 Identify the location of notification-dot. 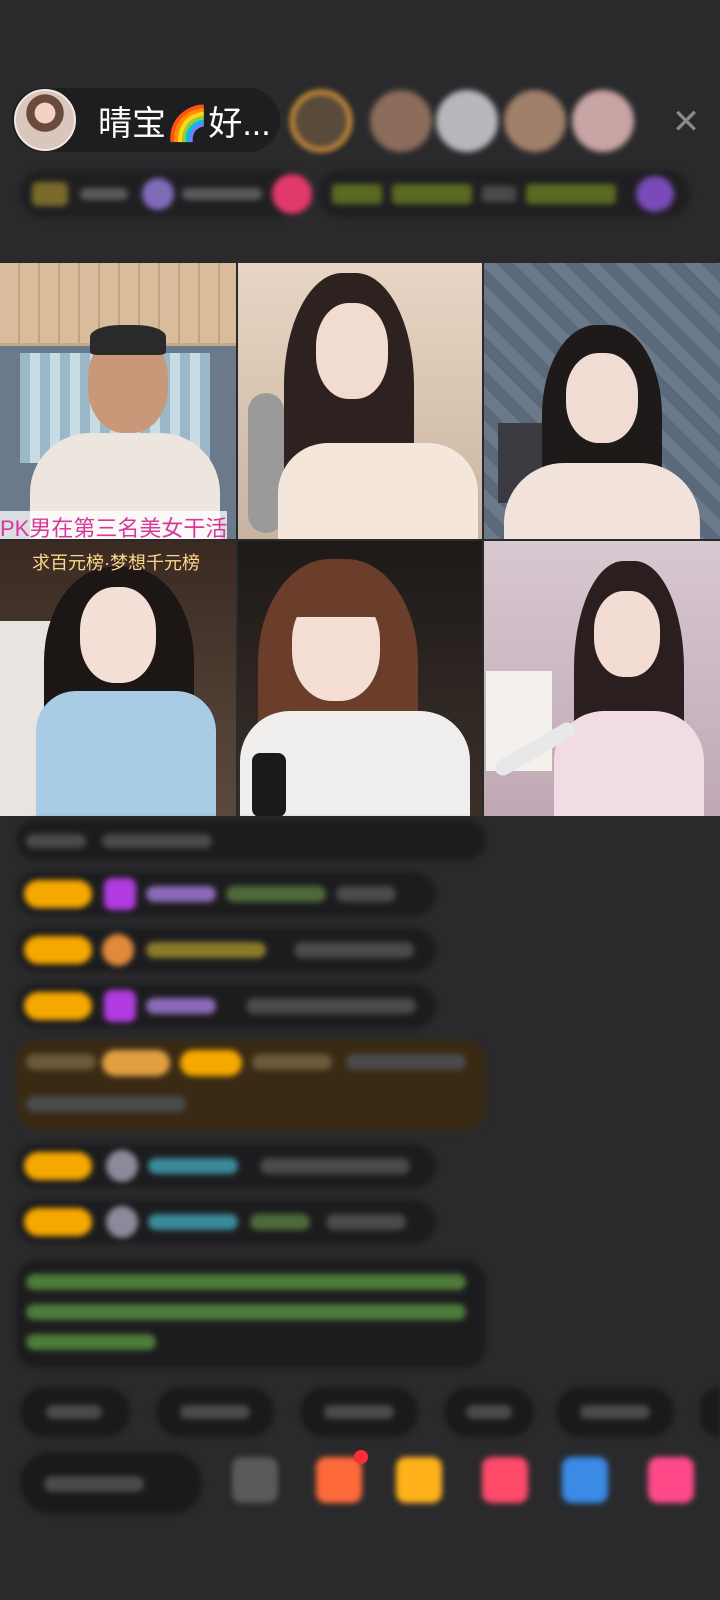
(361, 1457).